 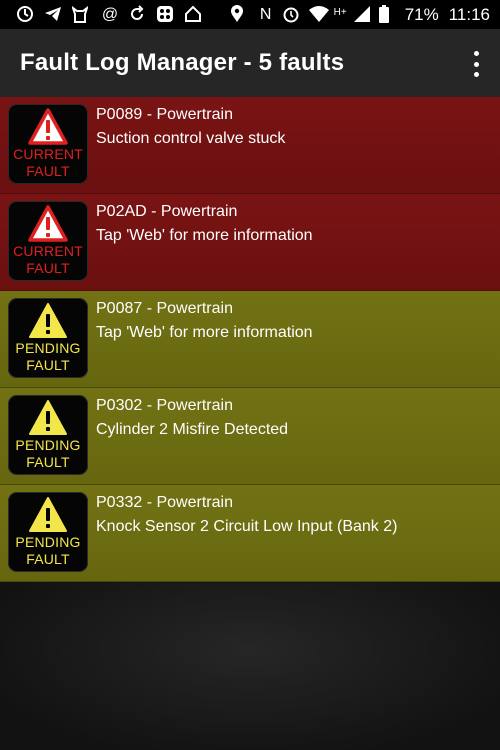 I want to click on at-icon: @, so click(x=110, y=14).